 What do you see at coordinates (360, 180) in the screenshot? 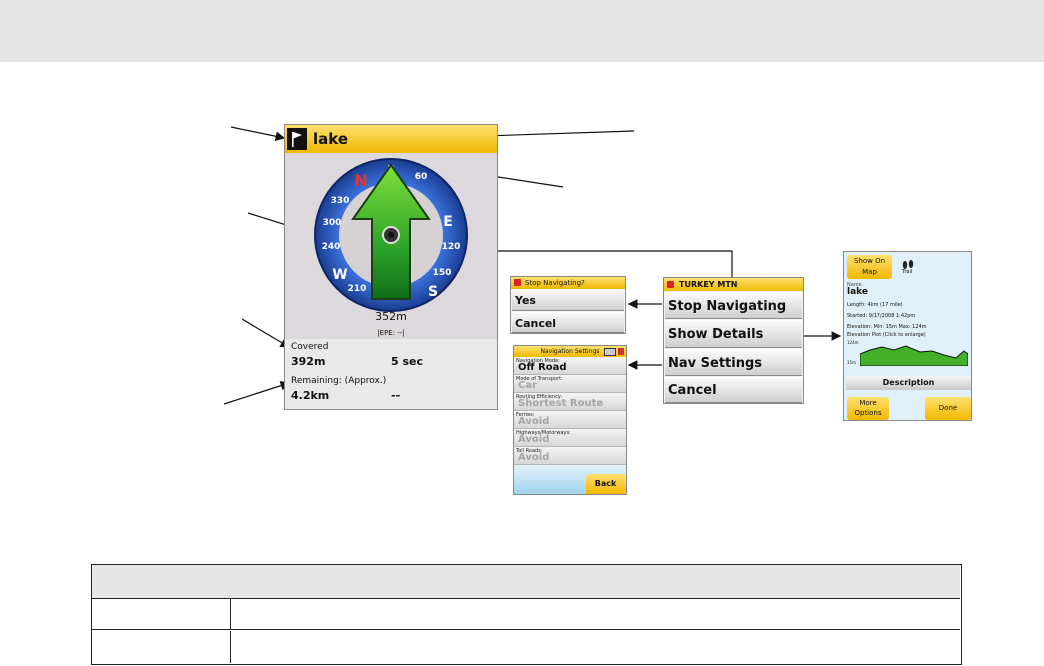
I see `compass-label-n: N` at bounding box center [360, 180].